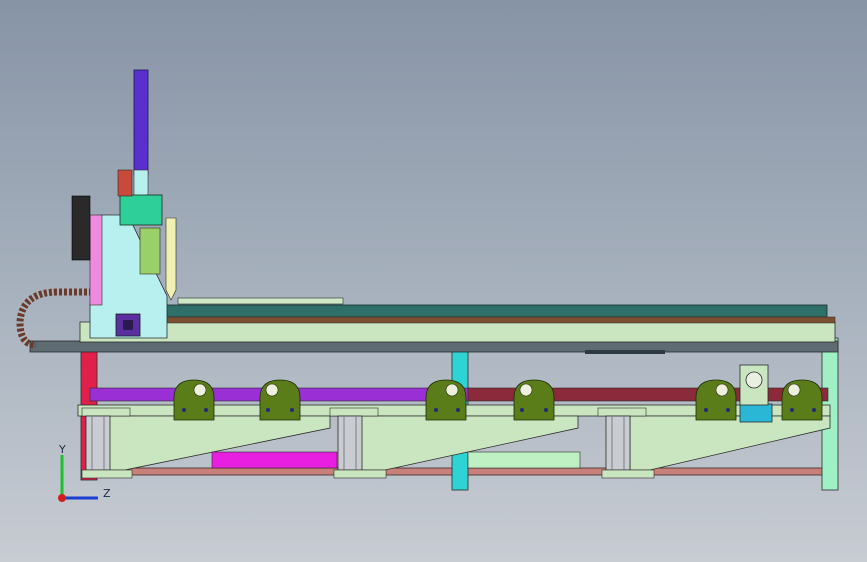 Image resolution: width=867 pixels, height=562 pixels. What do you see at coordinates (150, 251) in the screenshot?
I see `spindle-body` at bounding box center [150, 251].